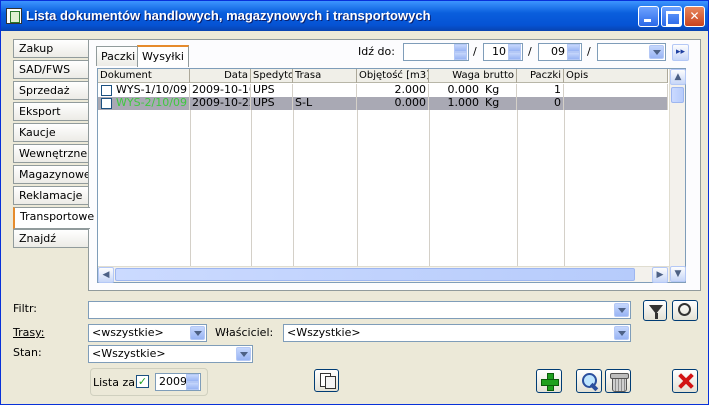 Image resolution: width=709 pixels, height=405 pixels. What do you see at coordinates (393, 103) in the screenshot?
I see `cell-objetosc: 0.000` at bounding box center [393, 103].